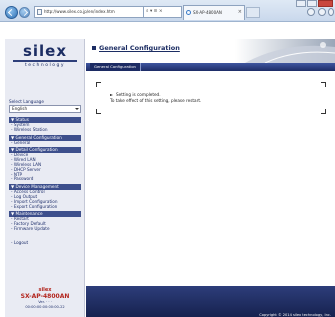 The image size is (335, 317). What do you see at coordinates (45, 242) in the screenshot?
I see `logout-link: - Logout` at bounding box center [45, 242].